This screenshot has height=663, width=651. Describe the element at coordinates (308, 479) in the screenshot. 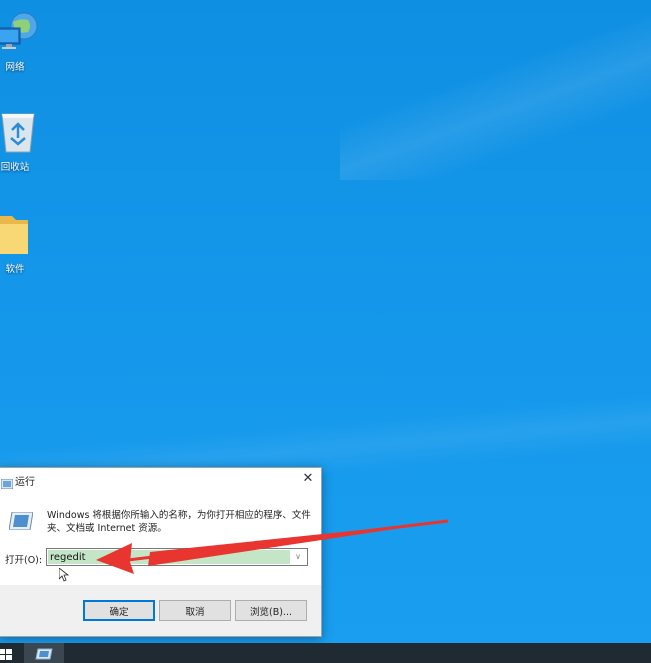

I see `close-button: ✕` at that location.